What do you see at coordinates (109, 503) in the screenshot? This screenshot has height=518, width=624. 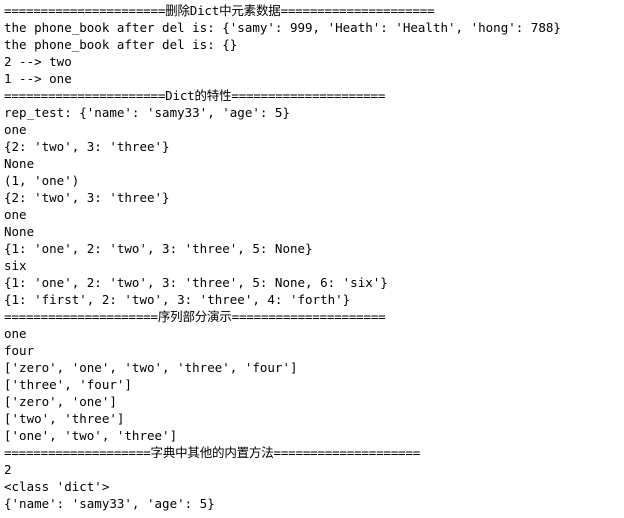 I see `console-output-line: {'name': 'samy33', 'age': 5}` at bounding box center [109, 503].